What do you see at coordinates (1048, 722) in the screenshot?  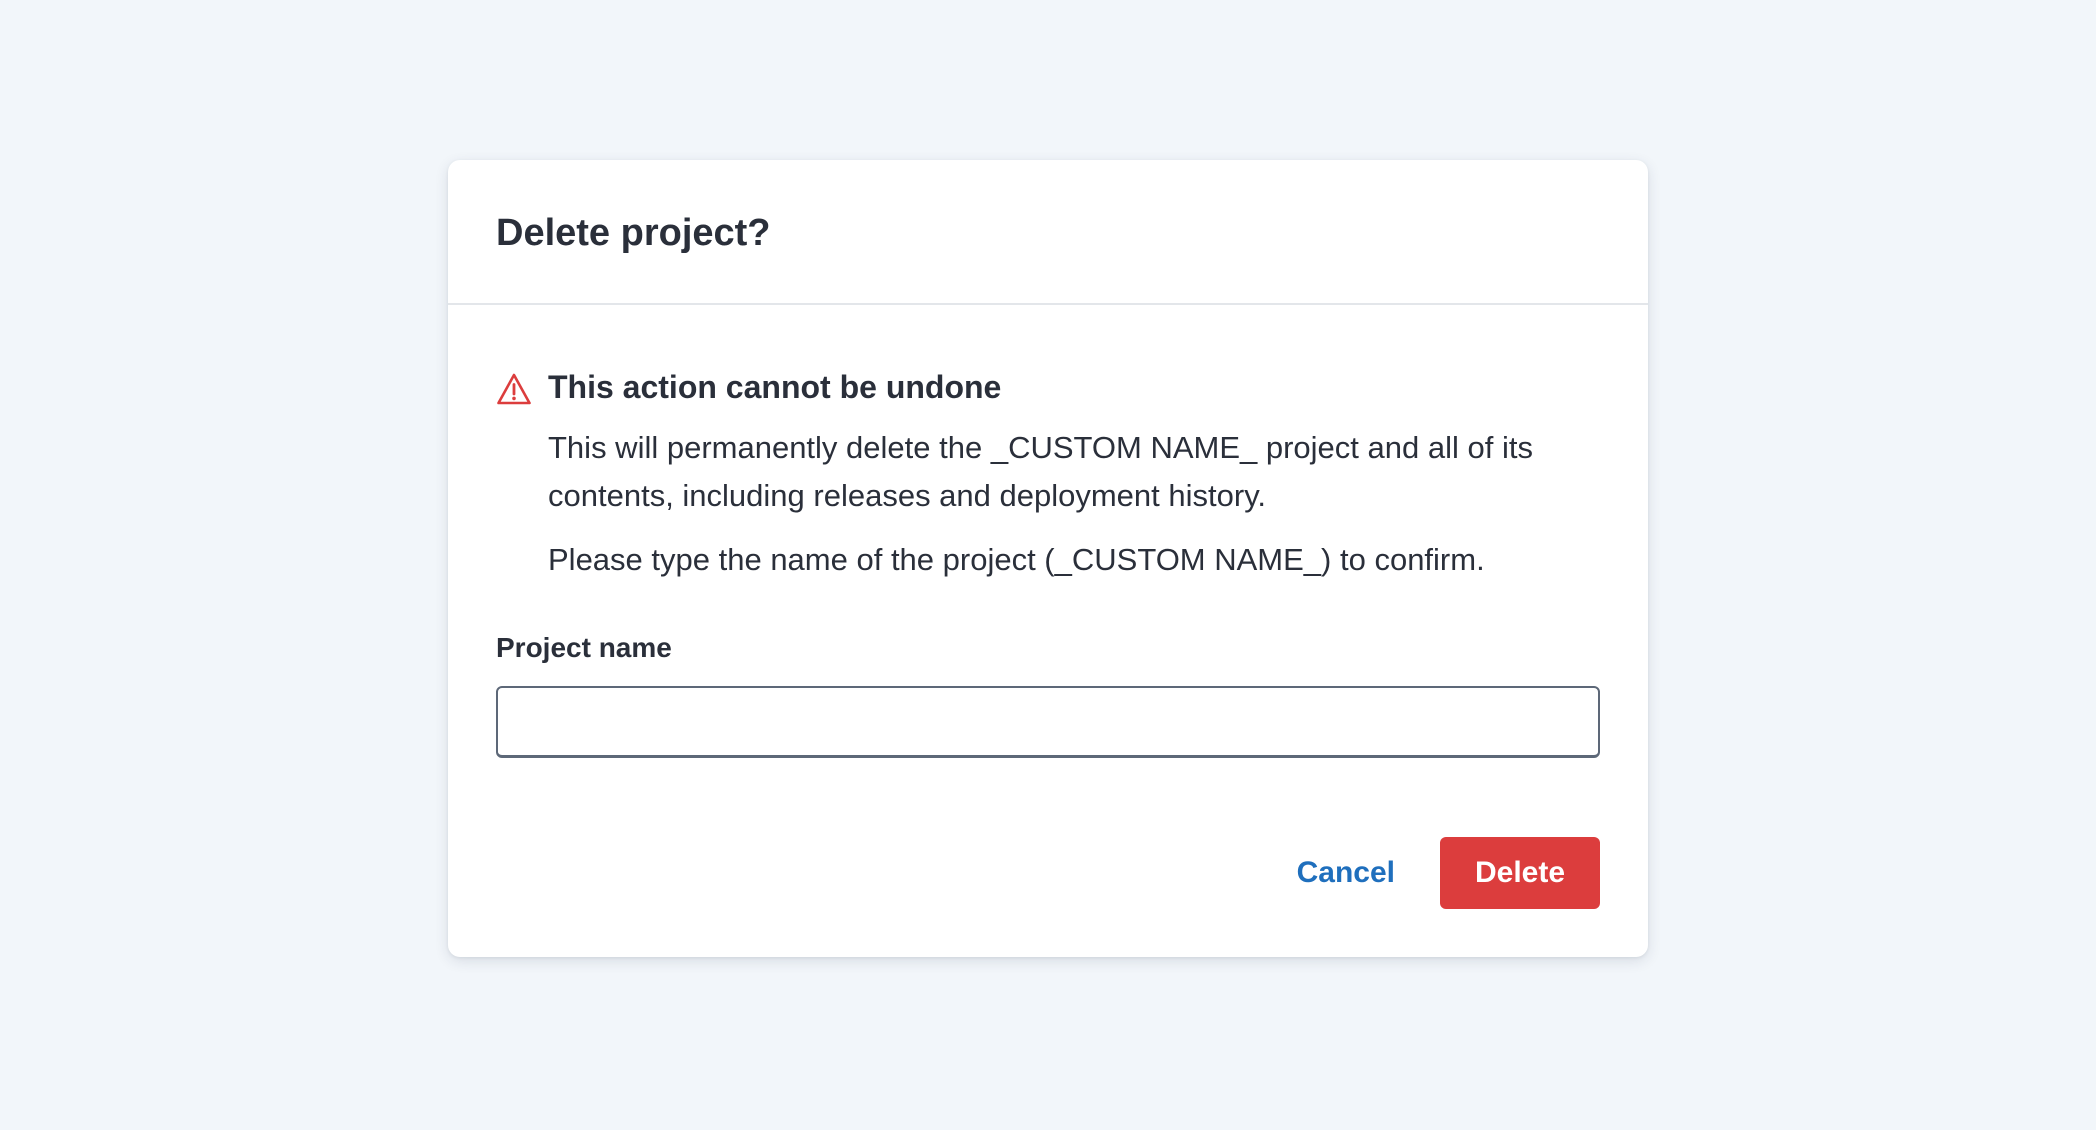 I see `project-name-input` at bounding box center [1048, 722].